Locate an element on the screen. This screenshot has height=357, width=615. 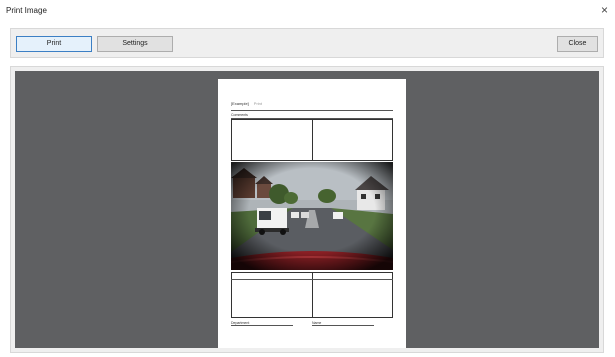
close-button: Close is located at coordinates (577, 44).